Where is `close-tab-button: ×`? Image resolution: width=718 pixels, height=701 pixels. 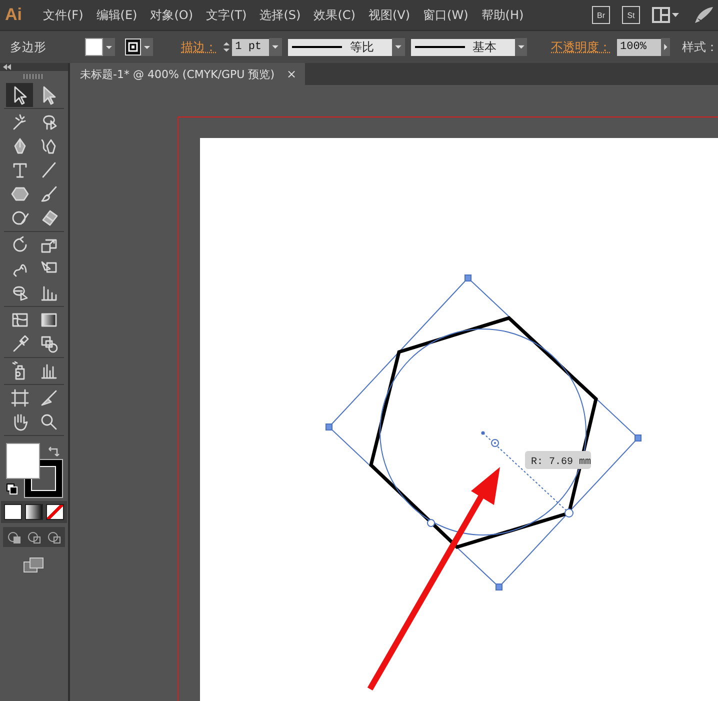
close-tab-button: × is located at coordinates (291, 74).